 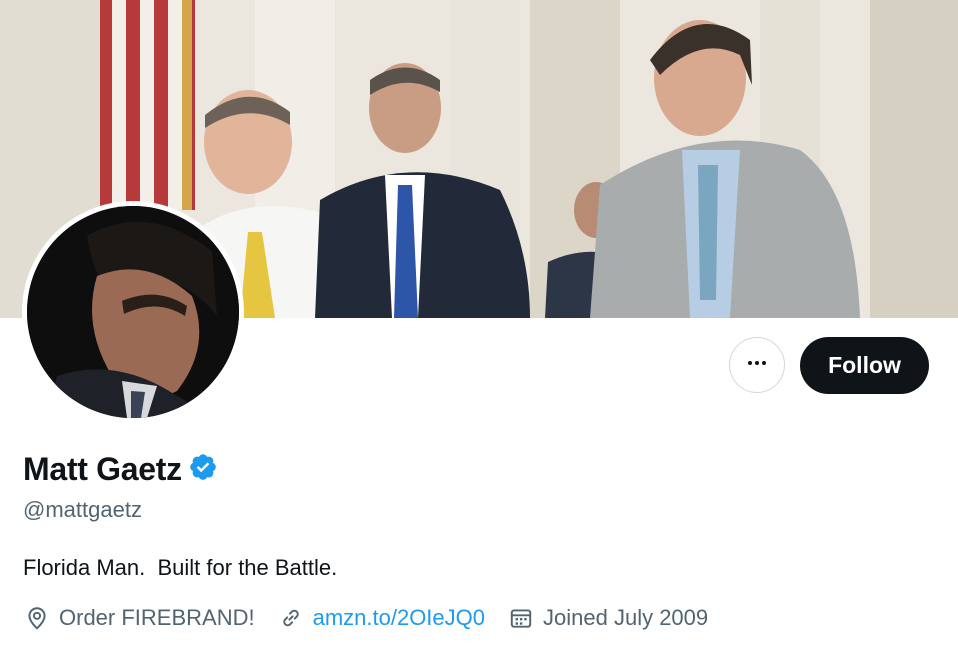 I want to click on location-pin-icon, so click(x=37, y=618).